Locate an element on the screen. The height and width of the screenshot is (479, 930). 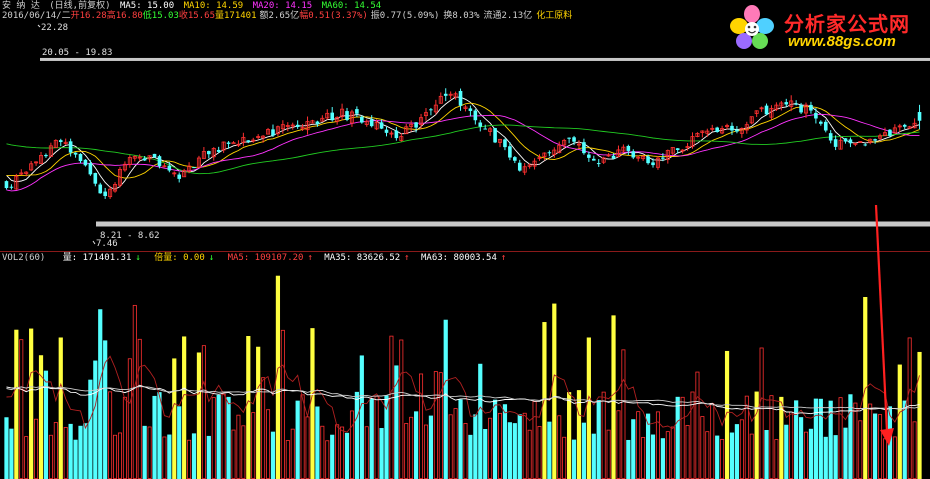
vol-value: 量: 171401.31 is located at coordinates (97, 258).